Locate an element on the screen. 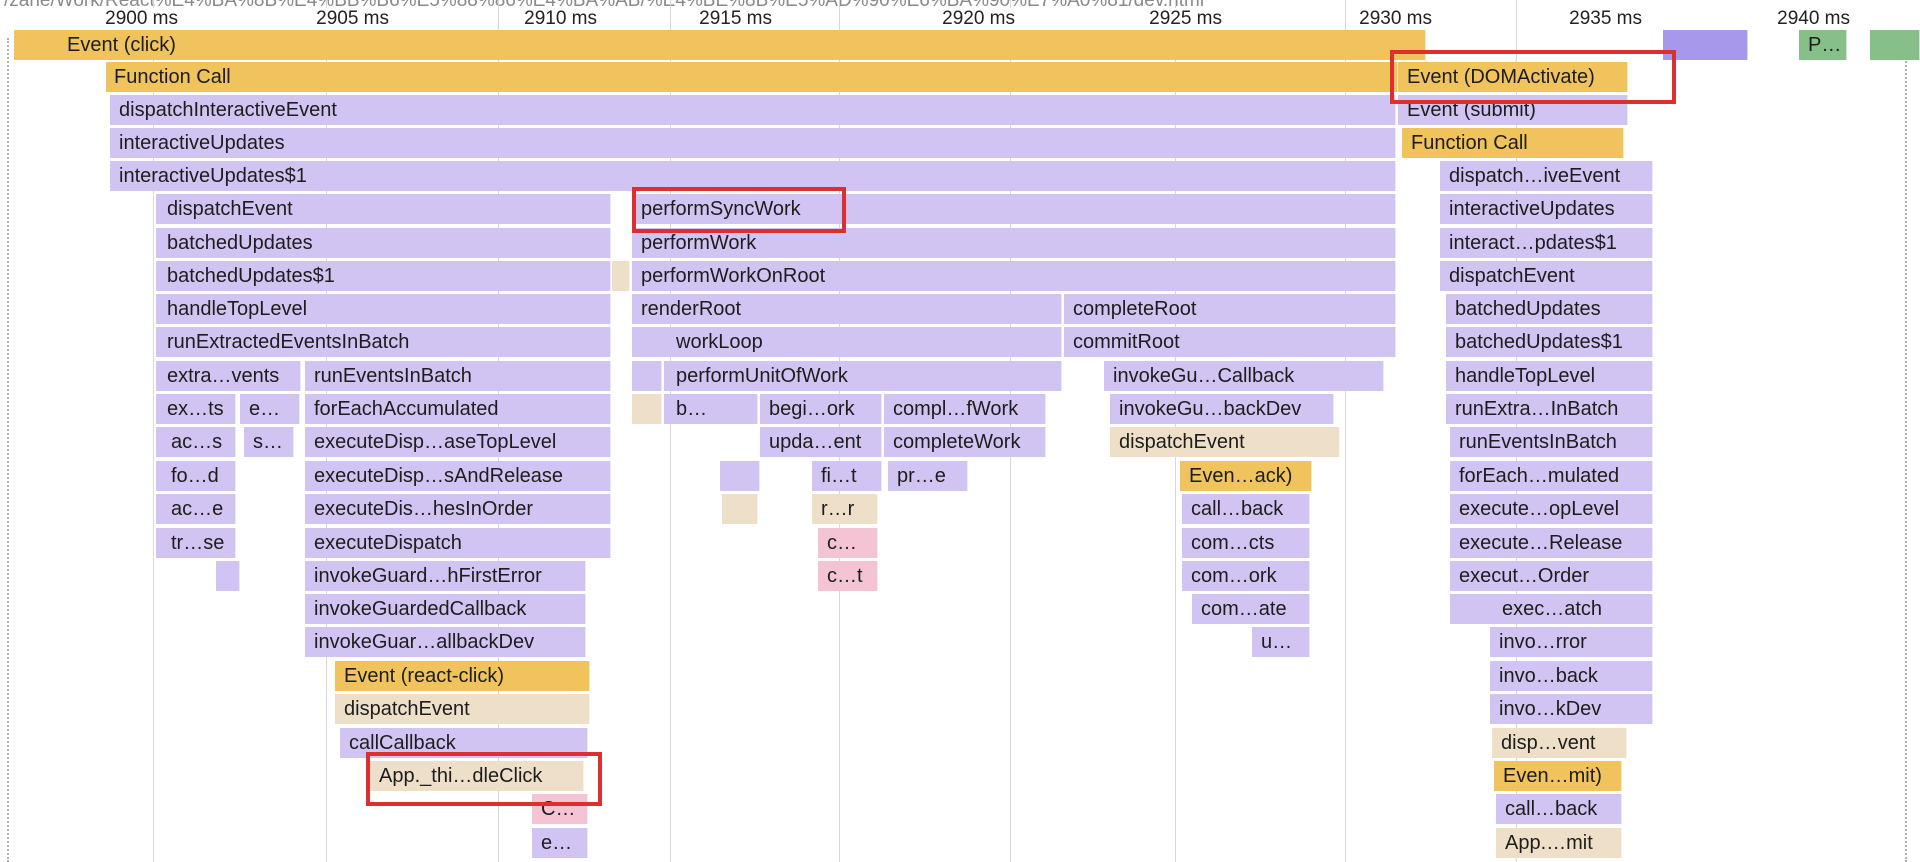 The image size is (1920, 862). flame-entry: workLoop is located at coordinates (847, 342).